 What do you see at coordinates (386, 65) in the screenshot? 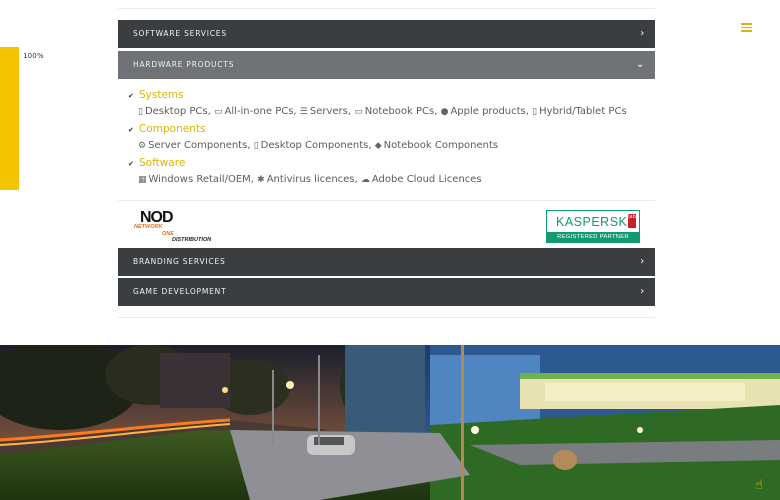
I see `accordion-hardware-products: HARDWARE PRODUCTS ⌄` at bounding box center [386, 65].